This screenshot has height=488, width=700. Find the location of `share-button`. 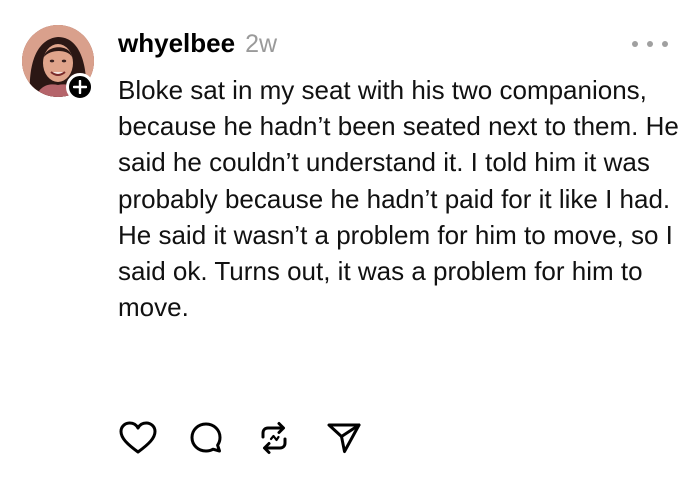

share-button is located at coordinates (344, 438).